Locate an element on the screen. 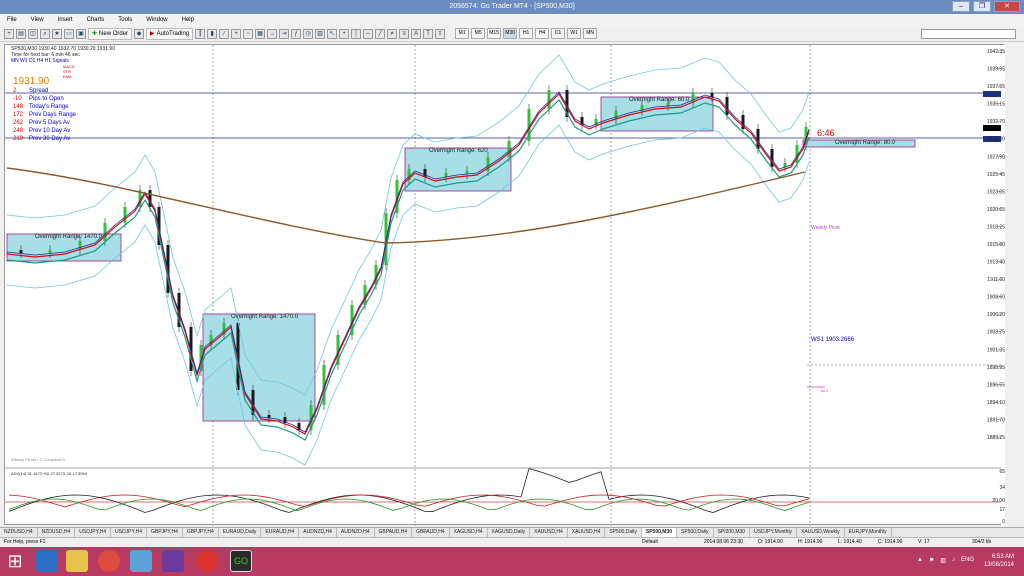 This screenshot has height=576, width=1024. horizontal-line-icon: ─ is located at coordinates (368, 33).